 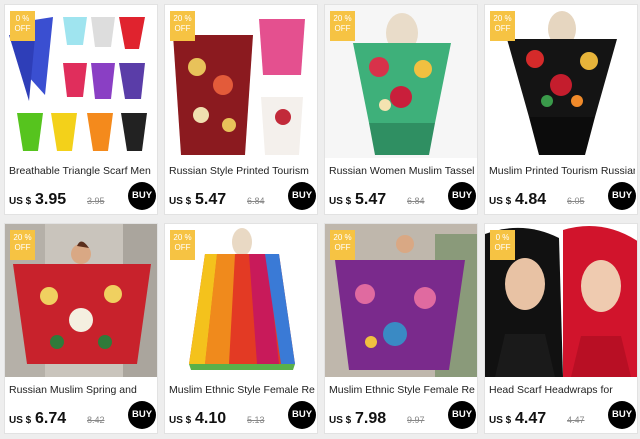 What do you see at coordinates (531, 199) in the screenshot?
I see `sale-price: 4.84` at bounding box center [531, 199].